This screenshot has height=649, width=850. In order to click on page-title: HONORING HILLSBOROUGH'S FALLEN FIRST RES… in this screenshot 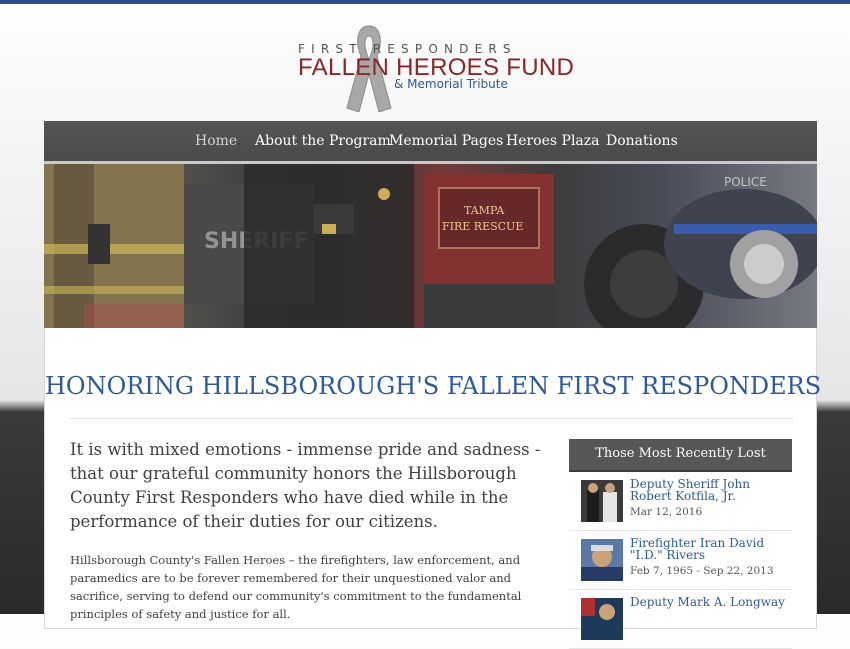, I will do `click(433, 386)`.